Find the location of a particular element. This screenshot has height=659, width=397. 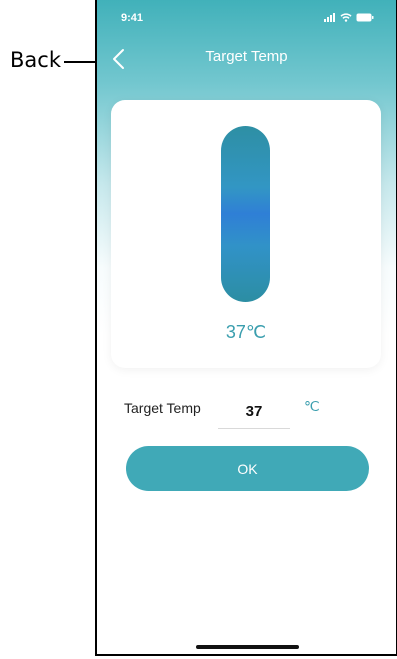

unit-label: ℃ is located at coordinates (312, 406).